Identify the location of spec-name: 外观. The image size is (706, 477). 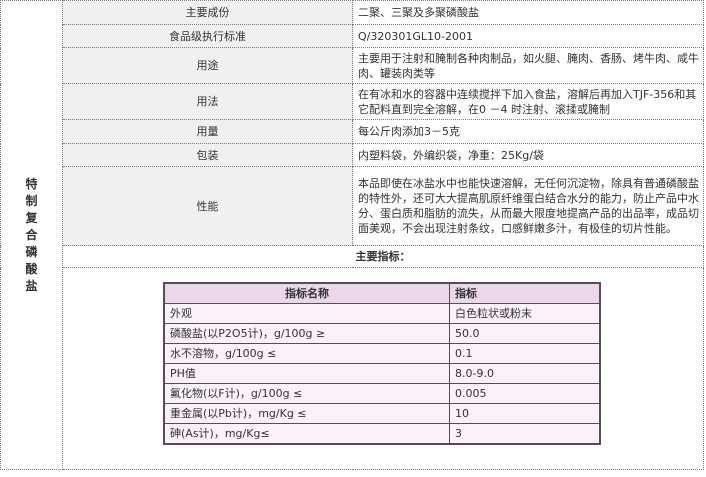
(306, 313).